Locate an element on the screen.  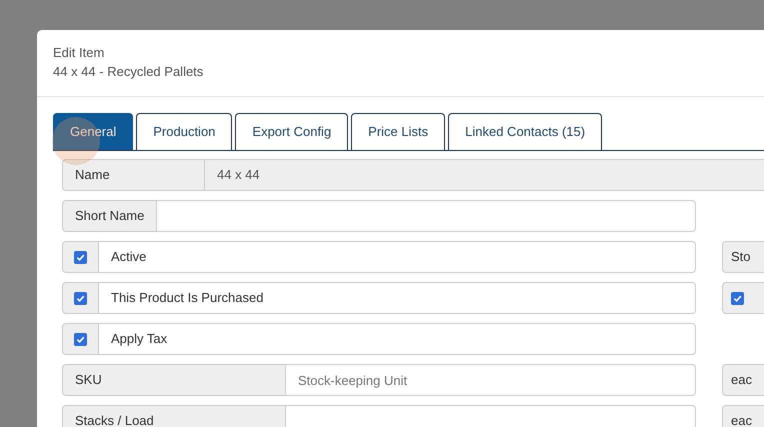
field-label: SKU is located at coordinates (174, 380).